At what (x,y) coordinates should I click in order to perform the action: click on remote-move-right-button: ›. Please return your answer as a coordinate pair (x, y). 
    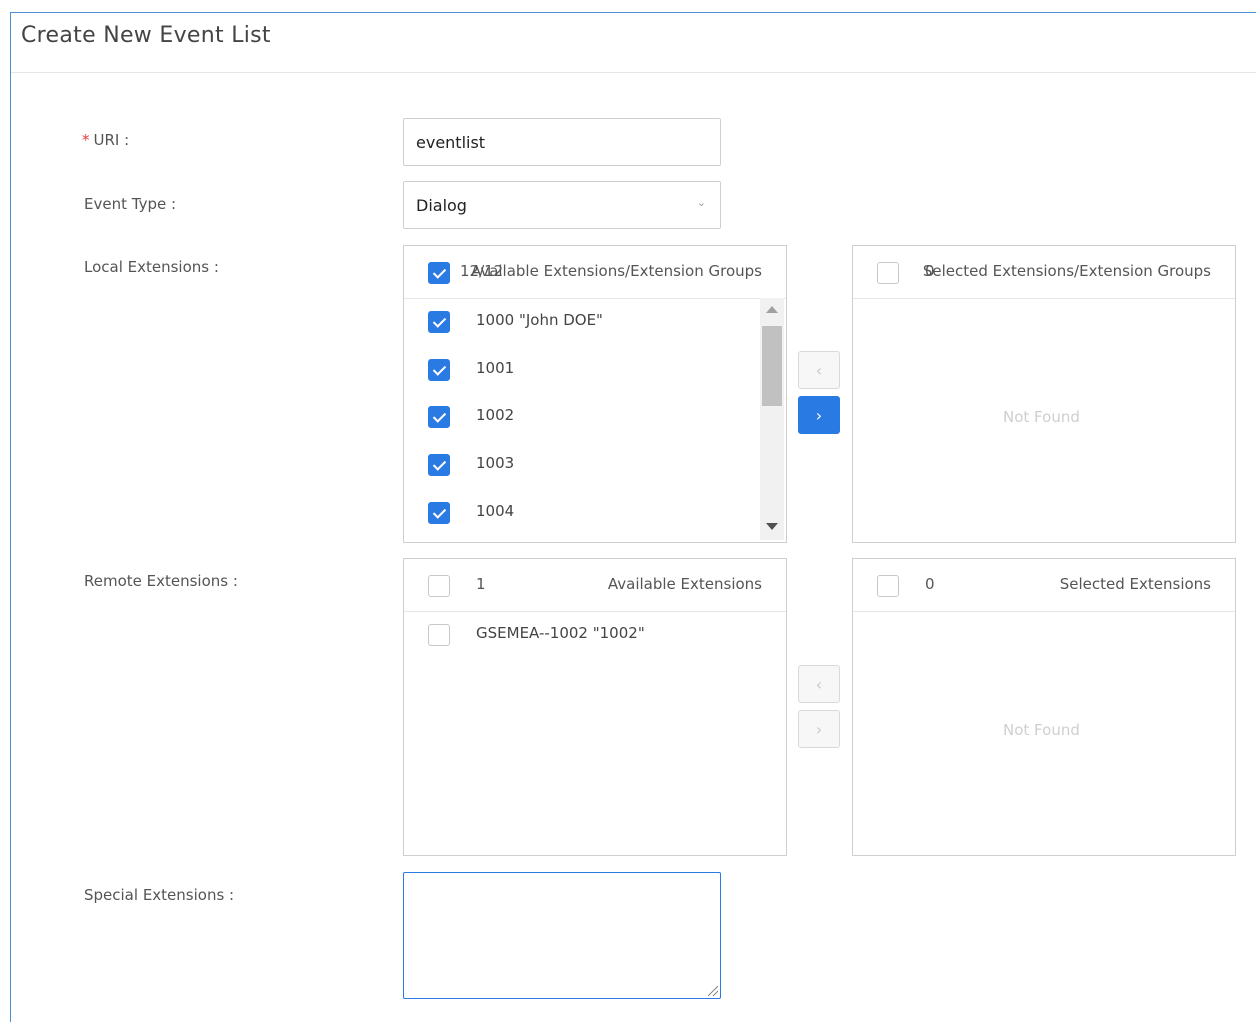
    Looking at the image, I should click on (819, 729).